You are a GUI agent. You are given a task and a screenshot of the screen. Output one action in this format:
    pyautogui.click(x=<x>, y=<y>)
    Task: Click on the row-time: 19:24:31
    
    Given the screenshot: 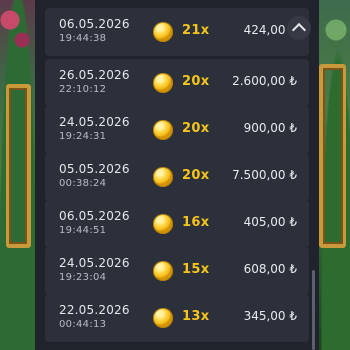 What is the action you would take?
    pyautogui.click(x=83, y=136)
    